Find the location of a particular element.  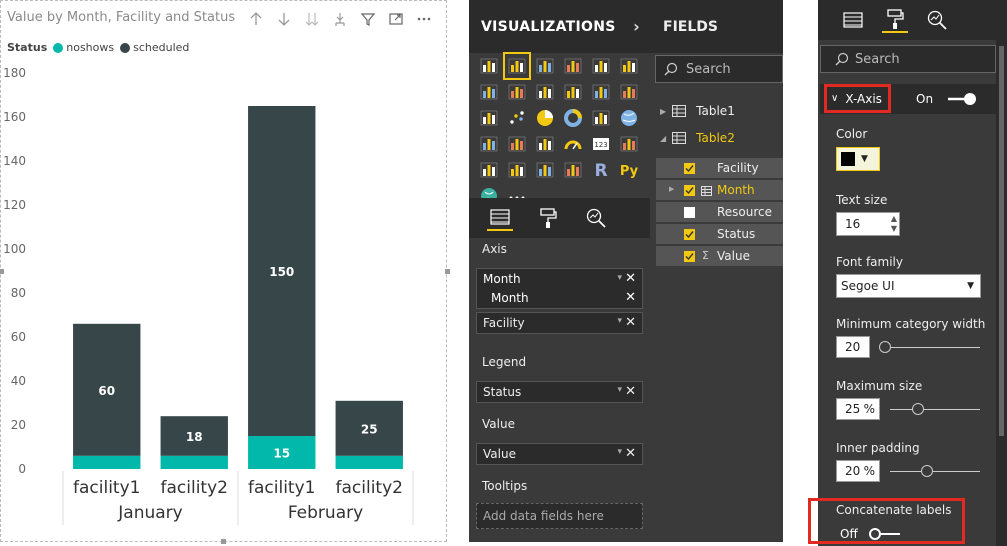

stacked-area-icon is located at coordinates (545, 92).